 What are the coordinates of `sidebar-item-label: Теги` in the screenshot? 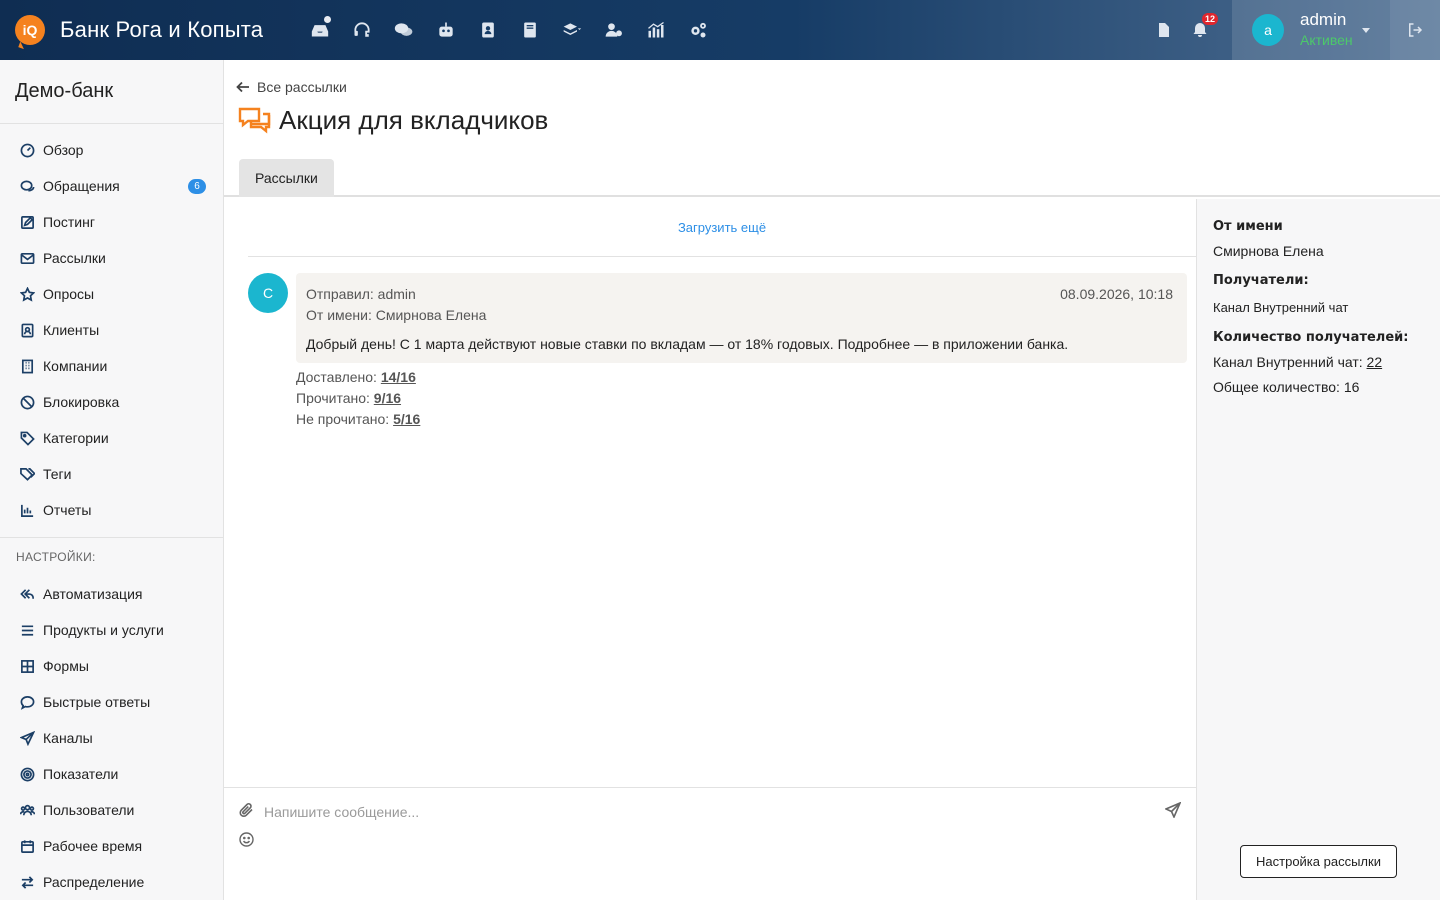 It's located at (57, 474).